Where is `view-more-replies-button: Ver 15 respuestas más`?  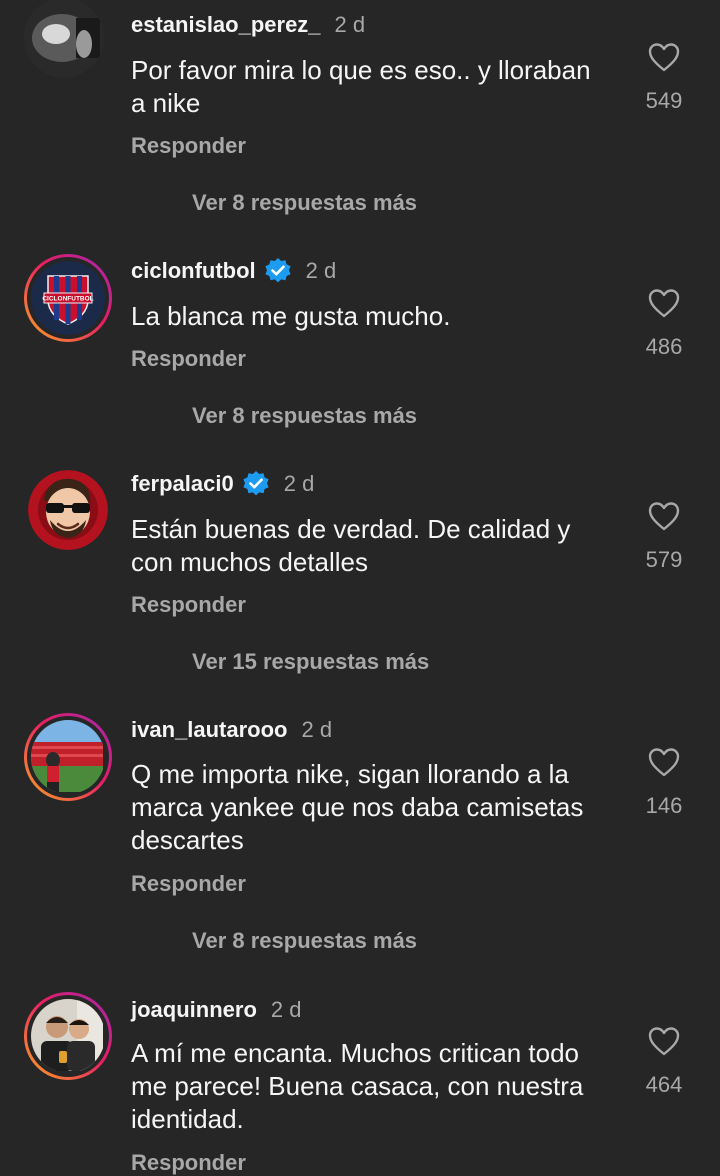 view-more-replies-button: Ver 15 respuestas más is located at coordinates (310, 662).